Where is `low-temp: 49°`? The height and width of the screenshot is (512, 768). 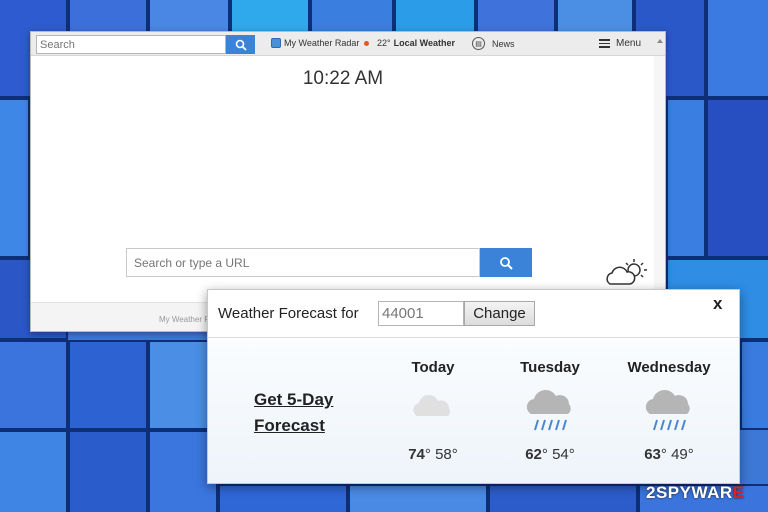 low-temp: 49° is located at coordinates (682, 454).